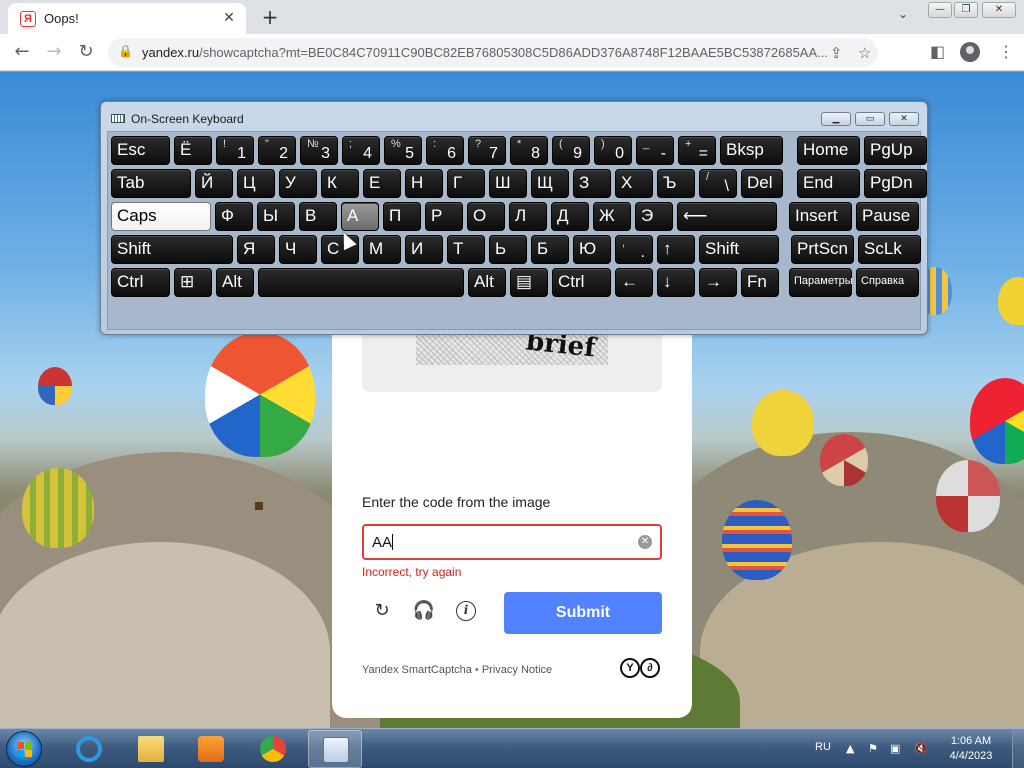  Describe the element at coordinates (86, 52) in the screenshot. I see `reload-icon: ↻` at that location.